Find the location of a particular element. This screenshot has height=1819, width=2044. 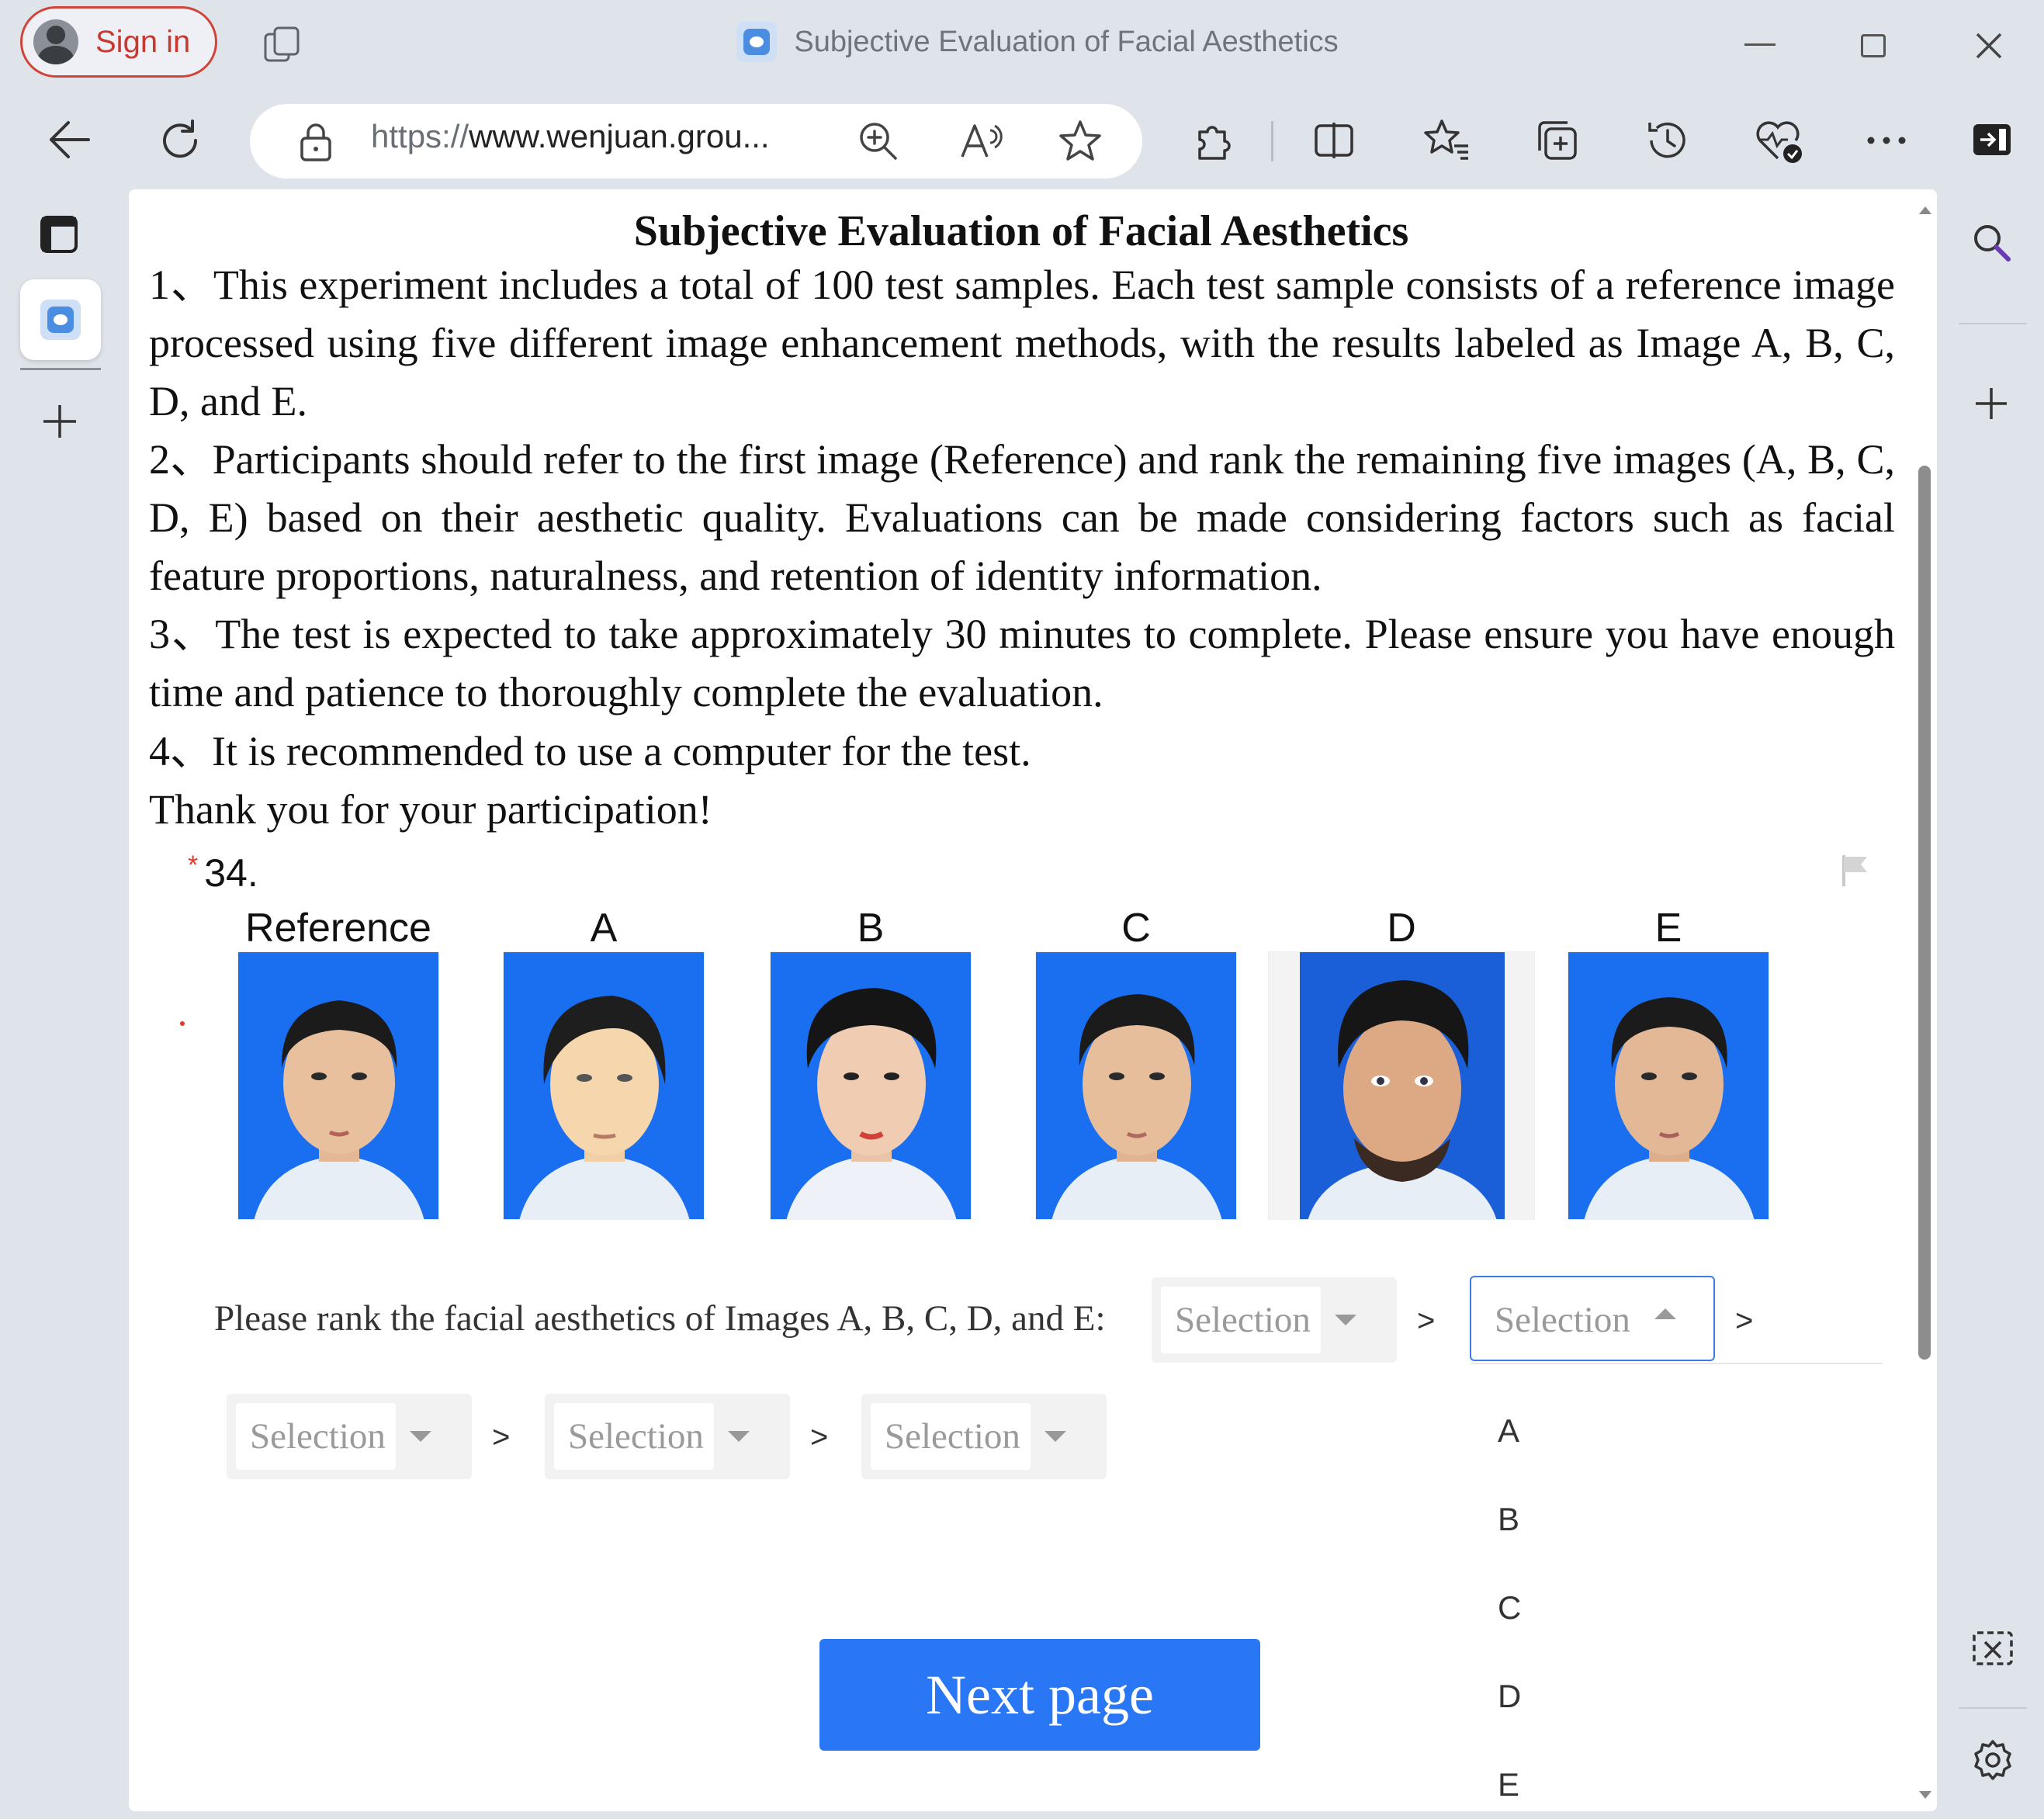

lock-icon is located at coordinates (315, 142).